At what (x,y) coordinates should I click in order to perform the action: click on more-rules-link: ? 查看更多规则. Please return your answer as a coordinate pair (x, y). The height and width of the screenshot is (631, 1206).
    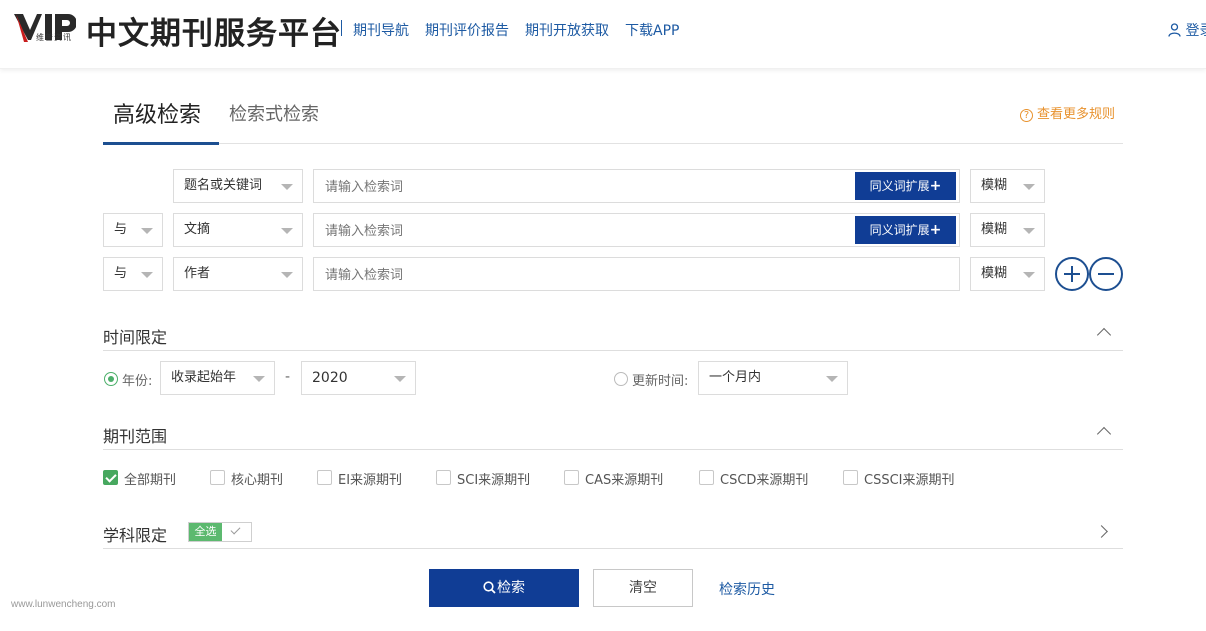
    Looking at the image, I should click on (1067, 112).